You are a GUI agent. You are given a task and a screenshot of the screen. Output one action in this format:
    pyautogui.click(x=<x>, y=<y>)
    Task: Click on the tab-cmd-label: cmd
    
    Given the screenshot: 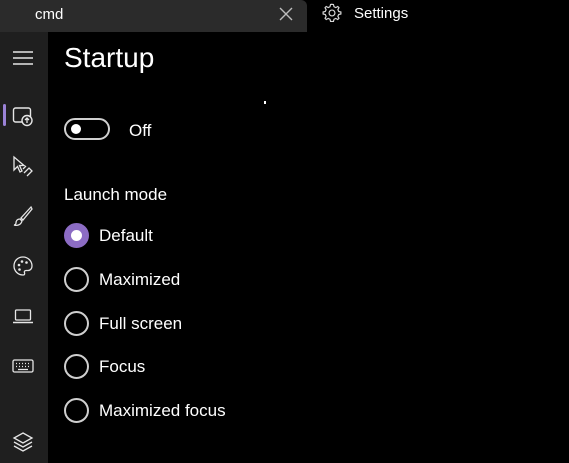 What is the action you would take?
    pyautogui.click(x=49, y=14)
    